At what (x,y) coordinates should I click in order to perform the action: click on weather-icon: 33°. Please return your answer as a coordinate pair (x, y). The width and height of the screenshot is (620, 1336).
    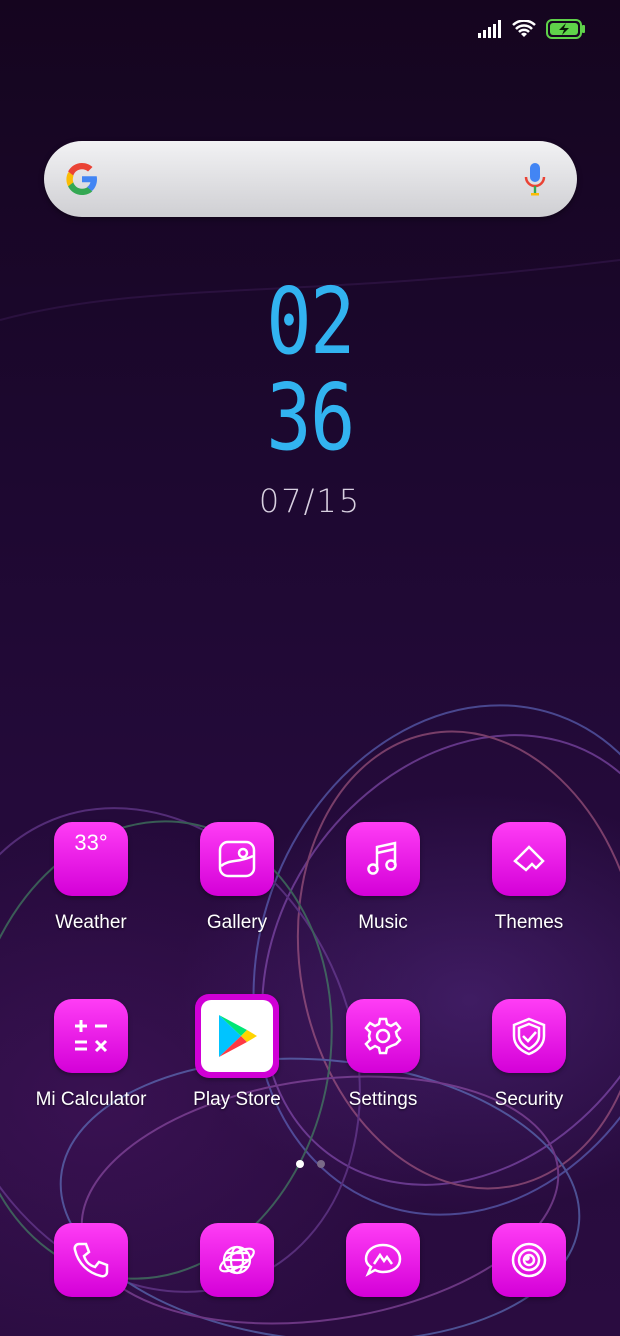
    Looking at the image, I should click on (91, 859).